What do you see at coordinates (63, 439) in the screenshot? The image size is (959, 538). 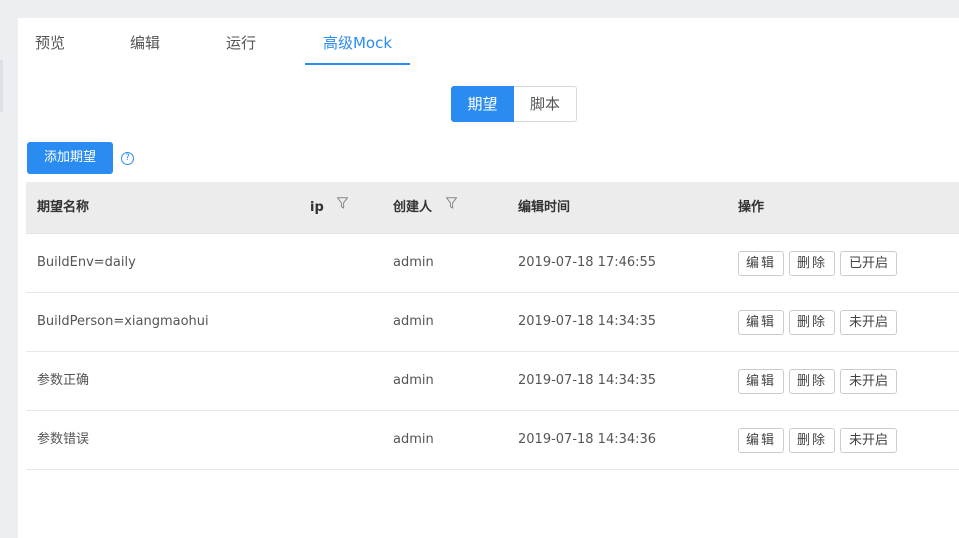 I see `cell-name: 参数错误` at bounding box center [63, 439].